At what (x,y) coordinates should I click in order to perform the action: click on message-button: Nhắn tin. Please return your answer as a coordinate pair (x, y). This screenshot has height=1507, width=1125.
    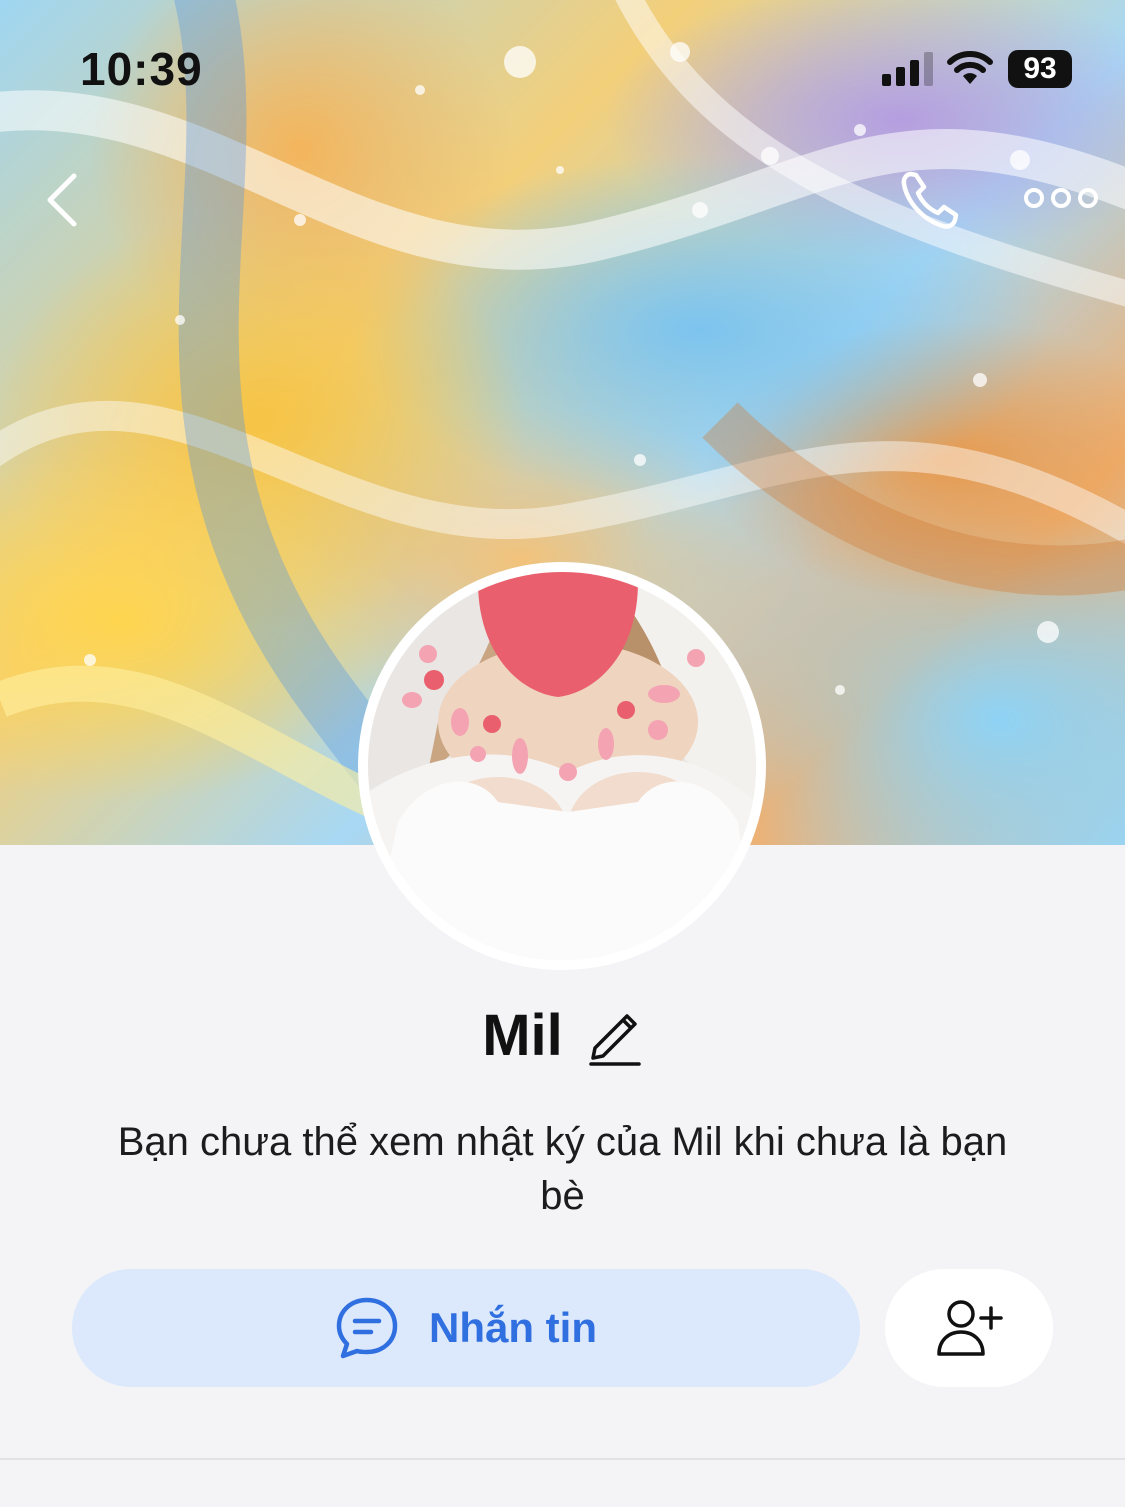
    Looking at the image, I should click on (466, 1328).